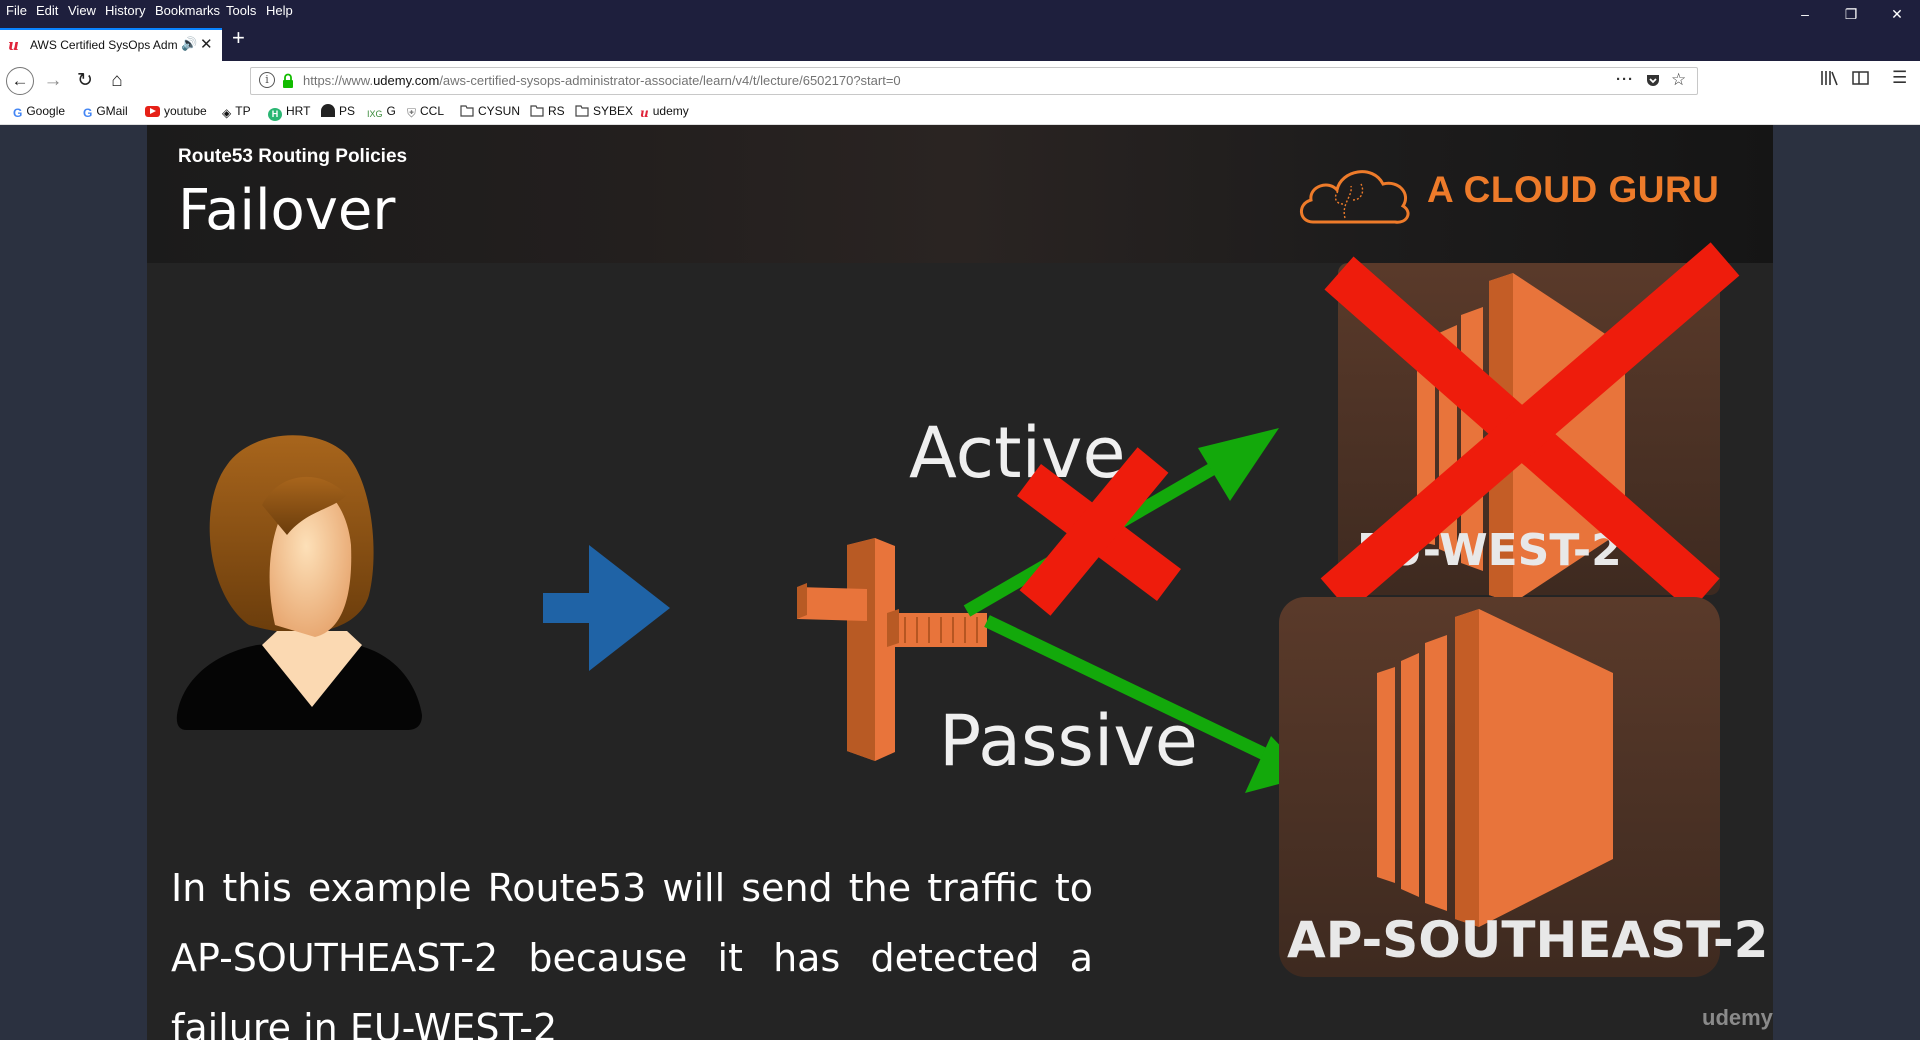 The image size is (1920, 1040). Describe the element at coordinates (53, 81) in the screenshot. I see `forward-button: →` at that location.